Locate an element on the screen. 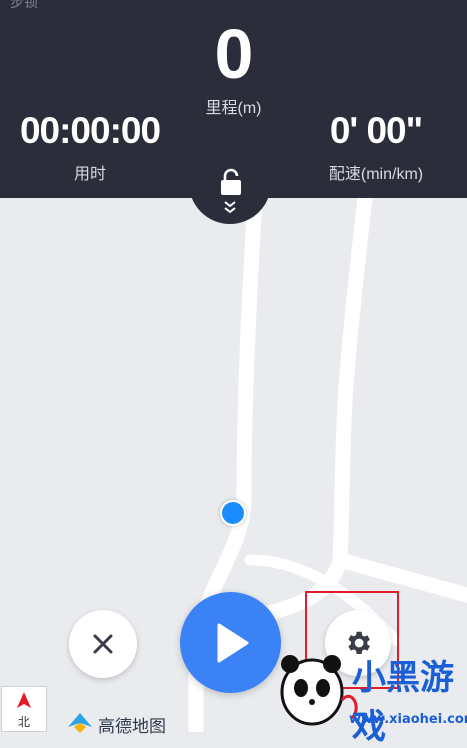  start-button is located at coordinates (230, 642).